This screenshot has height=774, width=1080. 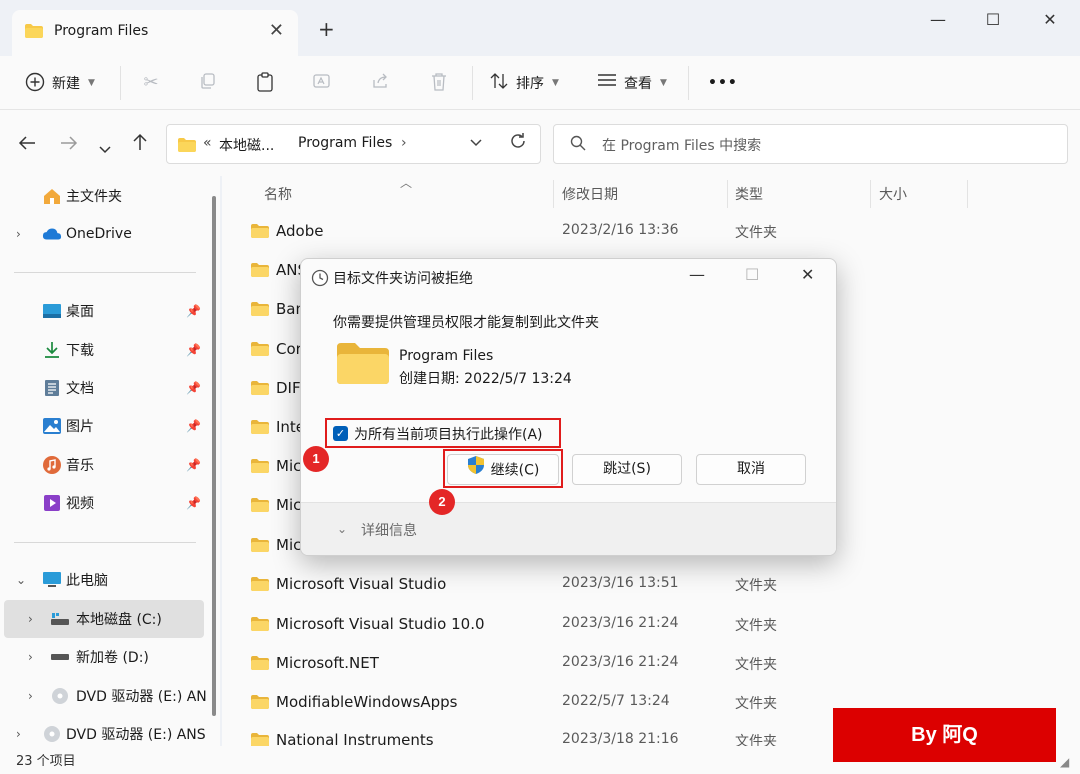 What do you see at coordinates (102, 465) in the screenshot?
I see `sidebar-item-music: 音乐 📌` at bounding box center [102, 465].